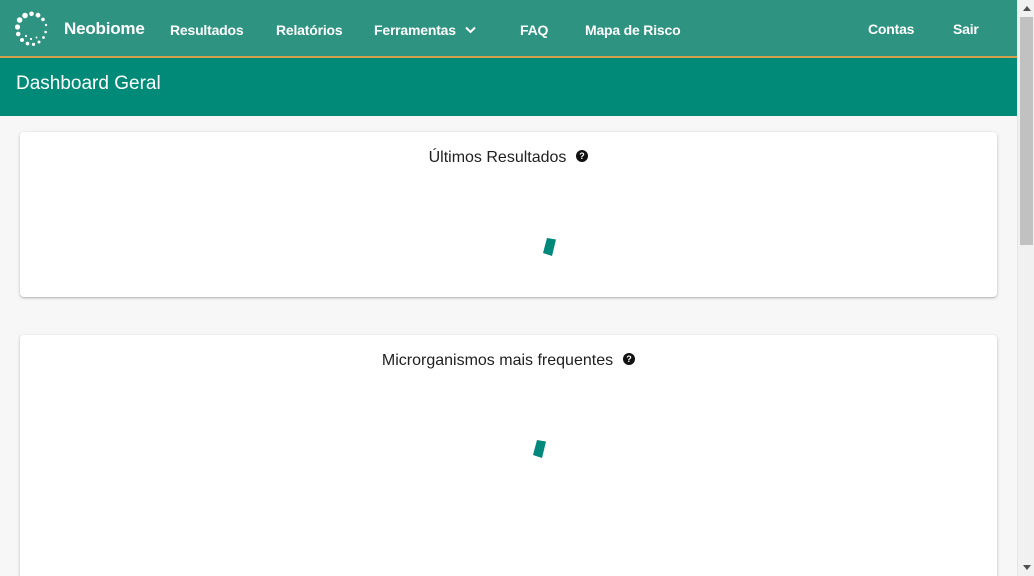 This screenshot has height=576, width=1034. I want to click on chevron-down-icon, so click(470, 29).